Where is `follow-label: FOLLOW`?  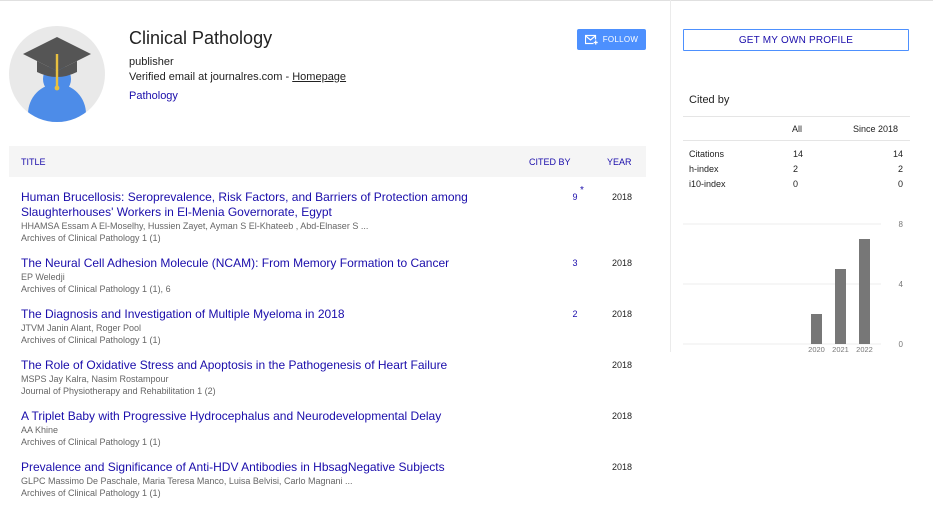 follow-label: FOLLOW is located at coordinates (620, 39).